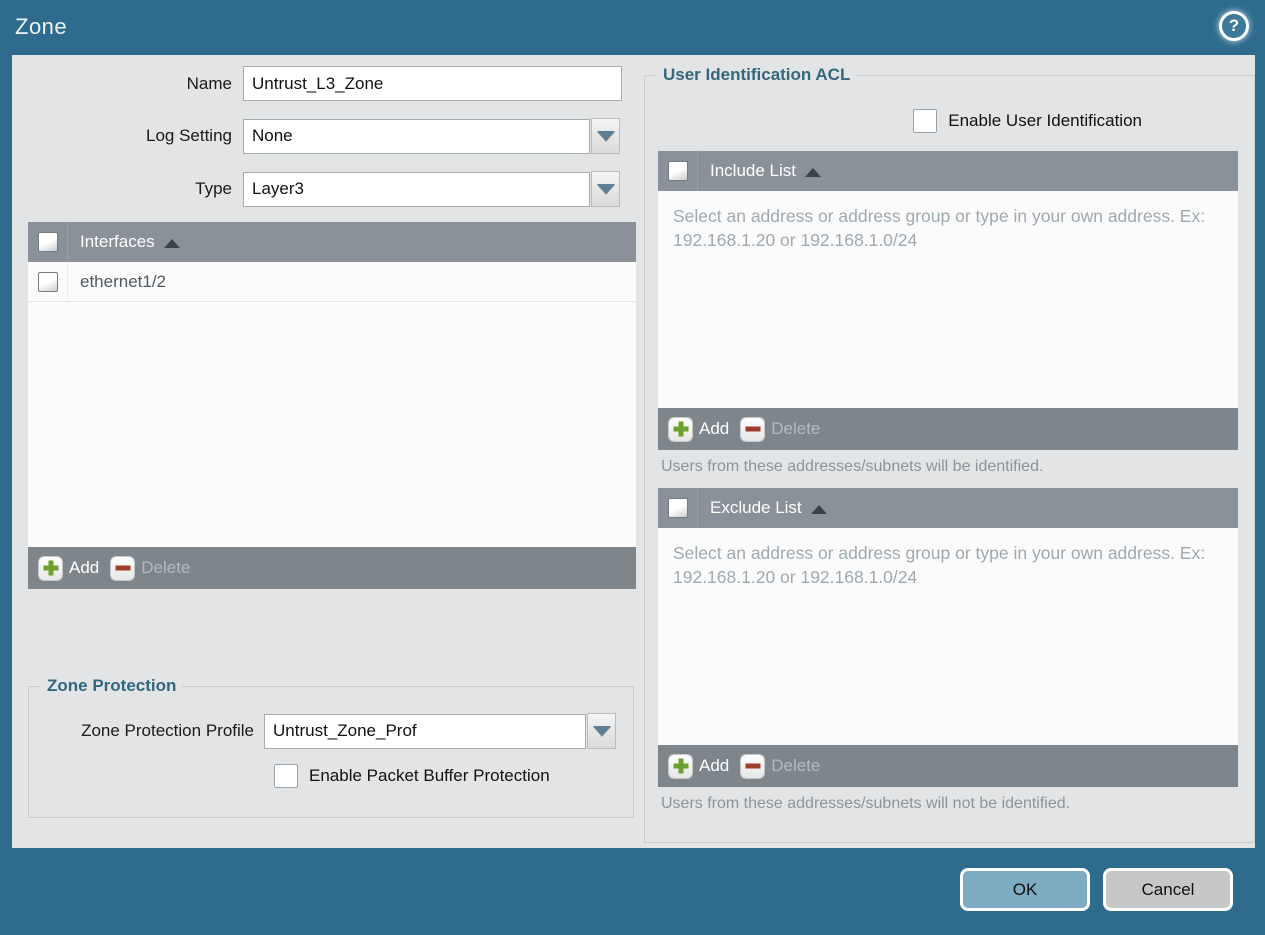 The height and width of the screenshot is (935, 1265). Describe the element at coordinates (41, 26) in the screenshot. I see `dialog-title: Zone` at that location.